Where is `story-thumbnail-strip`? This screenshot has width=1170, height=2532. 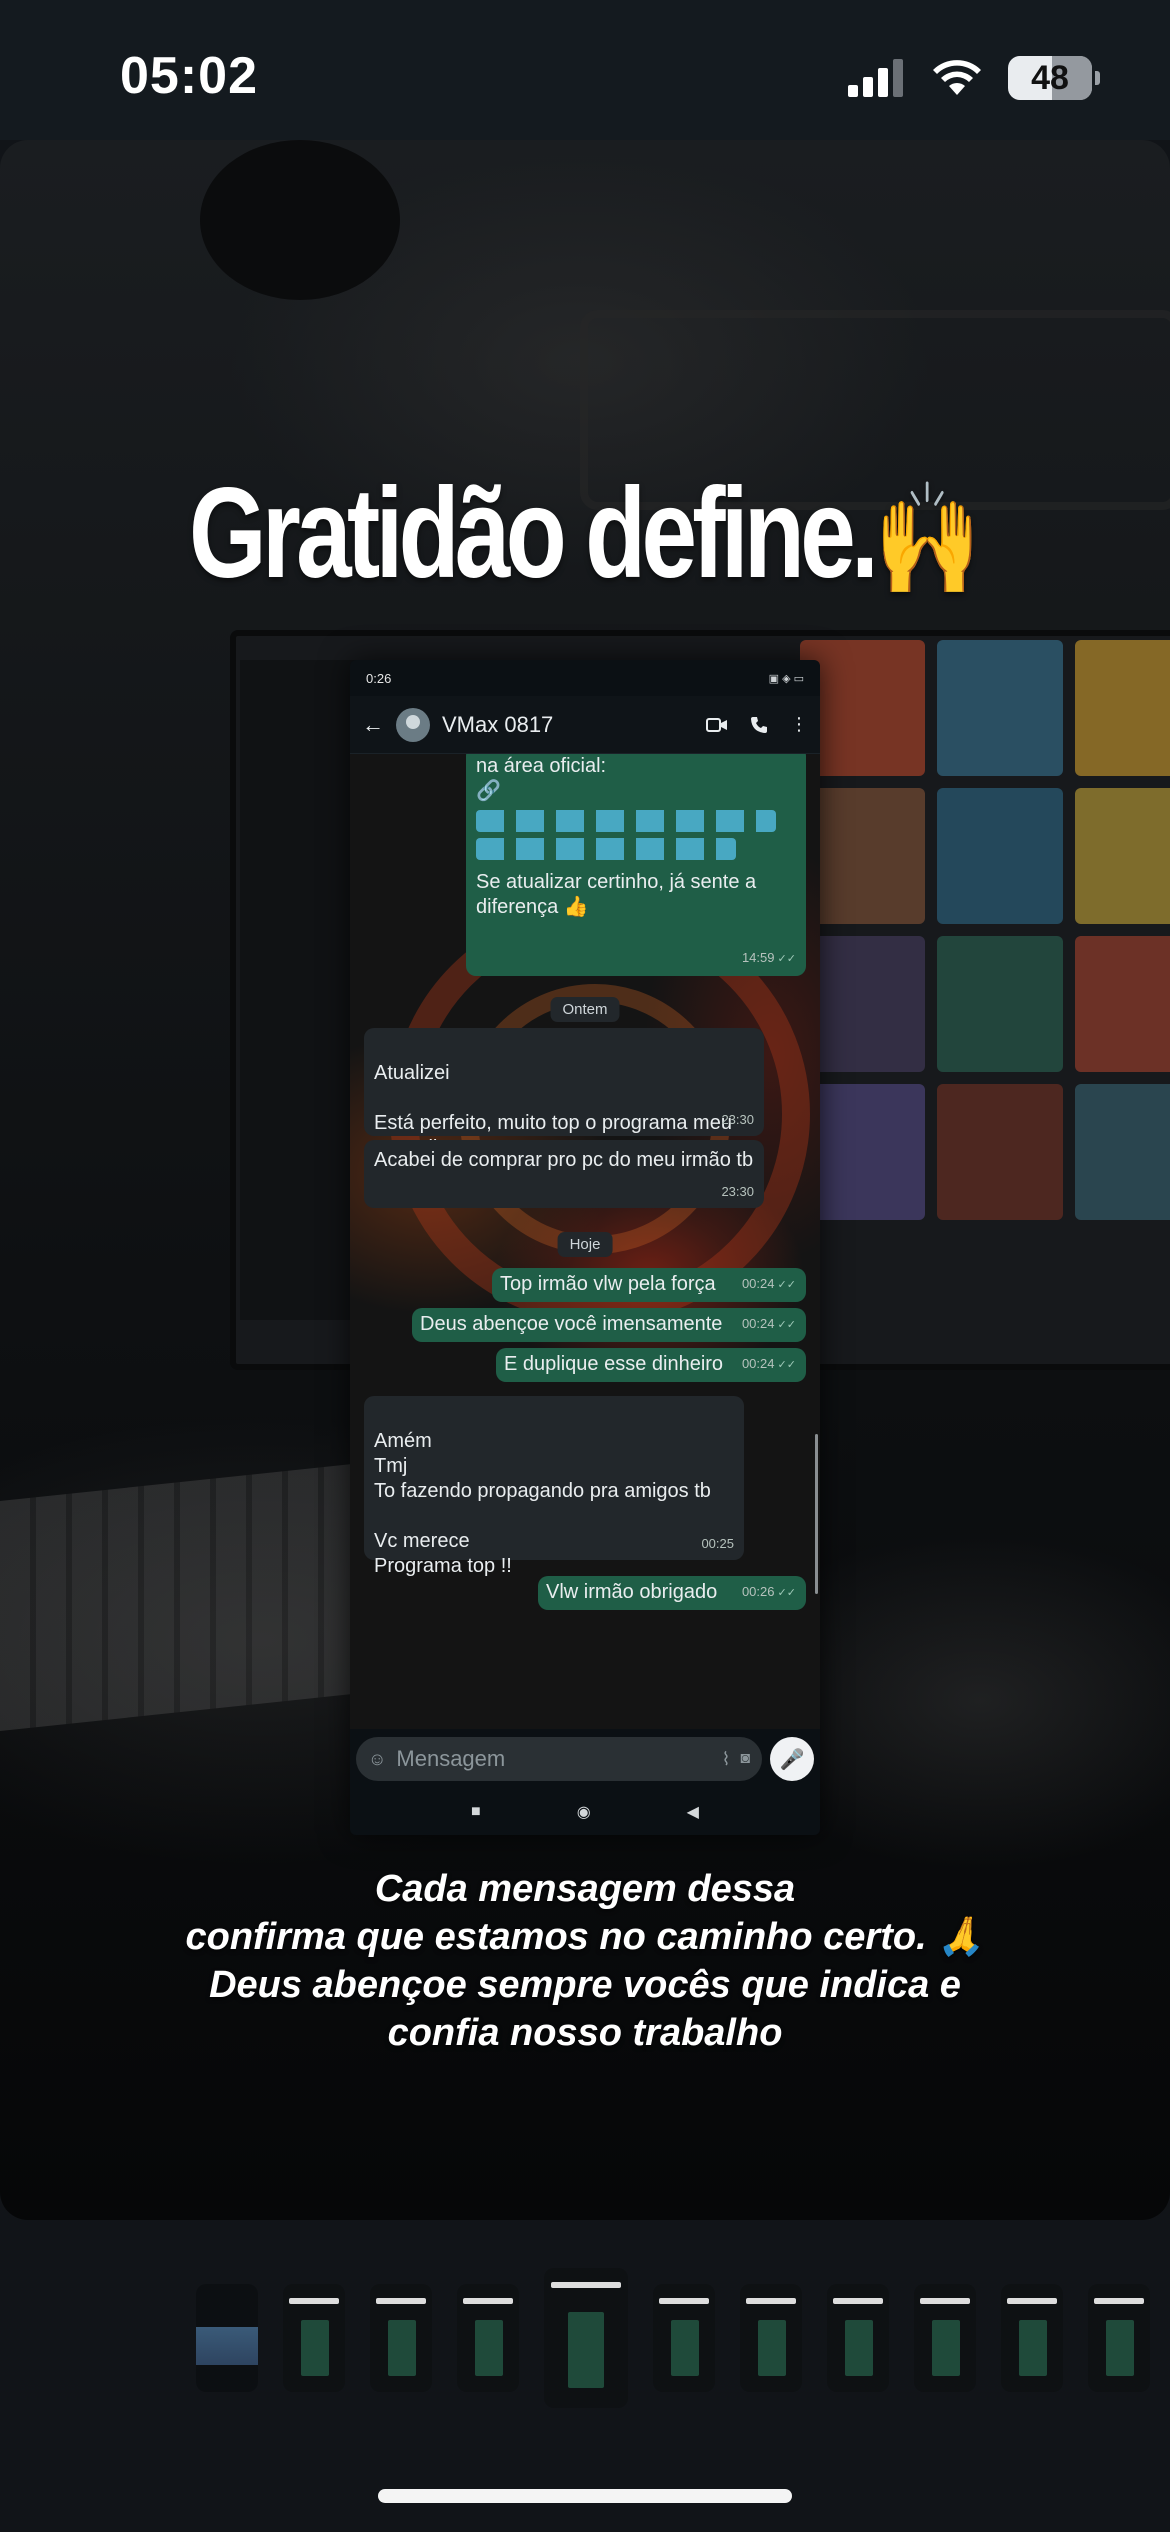
story-thumbnail-strip is located at coordinates (683, 2338).